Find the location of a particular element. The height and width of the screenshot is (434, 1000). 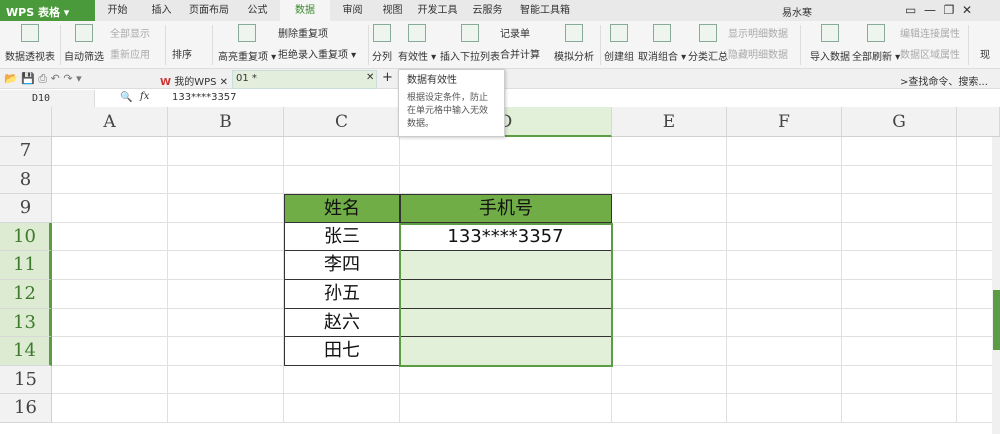

tab-8: 云服务 is located at coordinates (487, 10).